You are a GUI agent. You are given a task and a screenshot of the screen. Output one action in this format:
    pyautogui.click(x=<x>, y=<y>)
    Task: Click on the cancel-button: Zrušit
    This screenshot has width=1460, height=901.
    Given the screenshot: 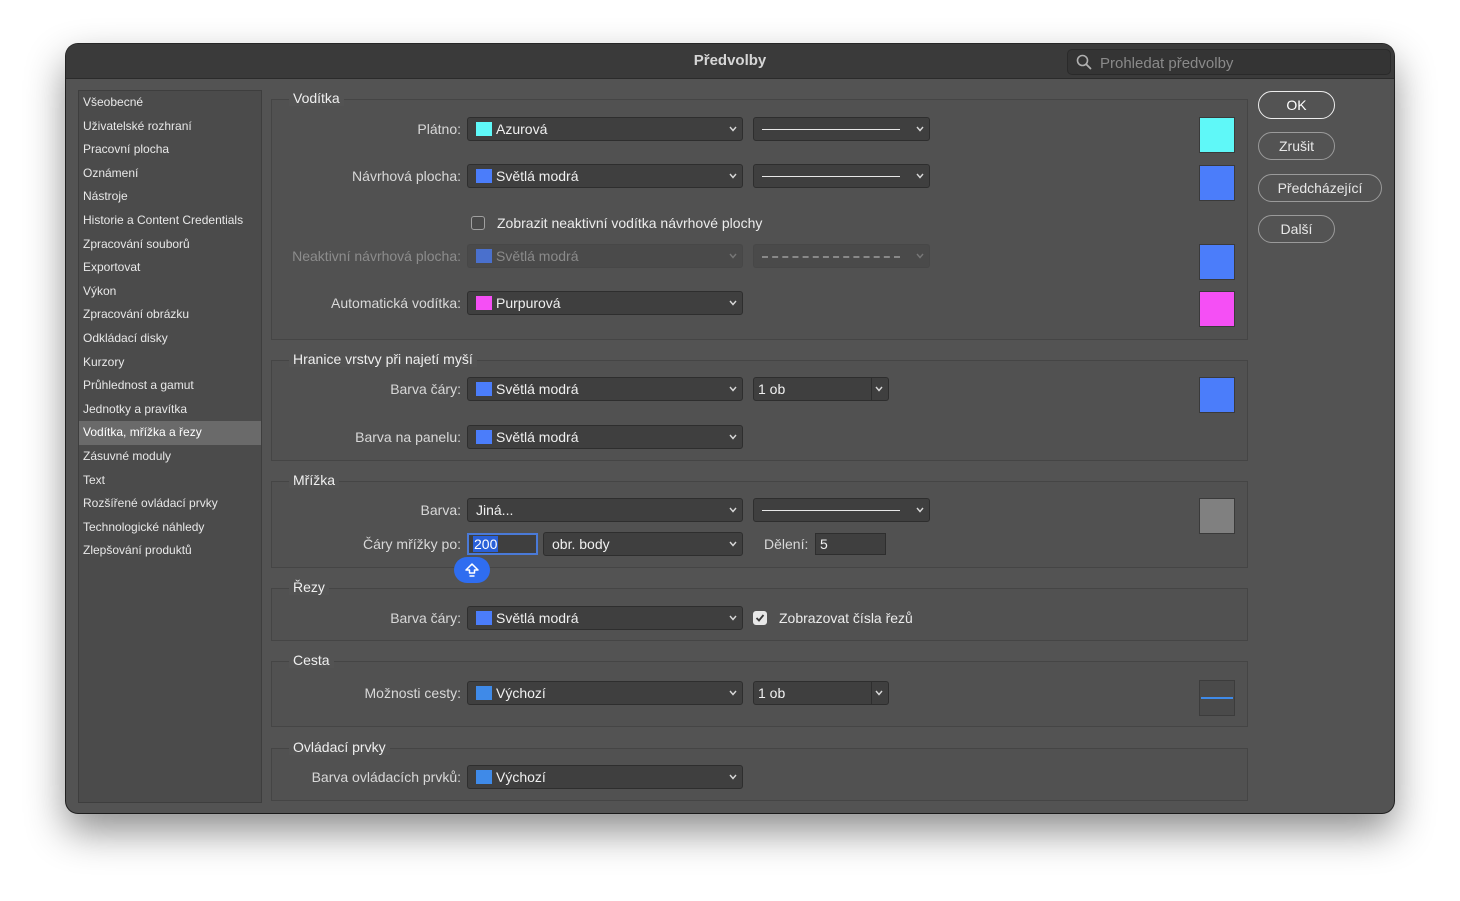 What is the action you would take?
    pyautogui.click(x=1296, y=146)
    